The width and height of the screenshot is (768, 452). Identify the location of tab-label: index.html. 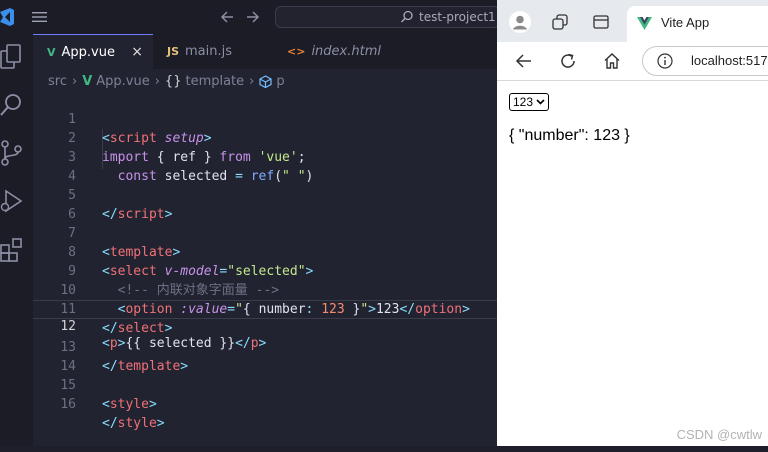
(346, 51).